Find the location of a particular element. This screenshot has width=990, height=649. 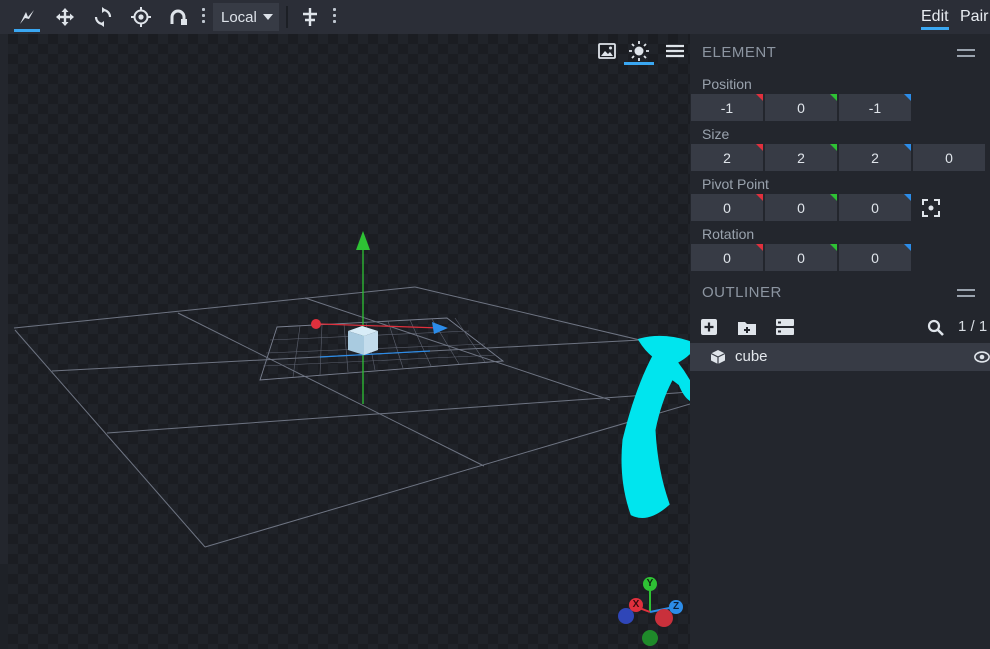

visibility-eye-icon is located at coordinates (982, 357).